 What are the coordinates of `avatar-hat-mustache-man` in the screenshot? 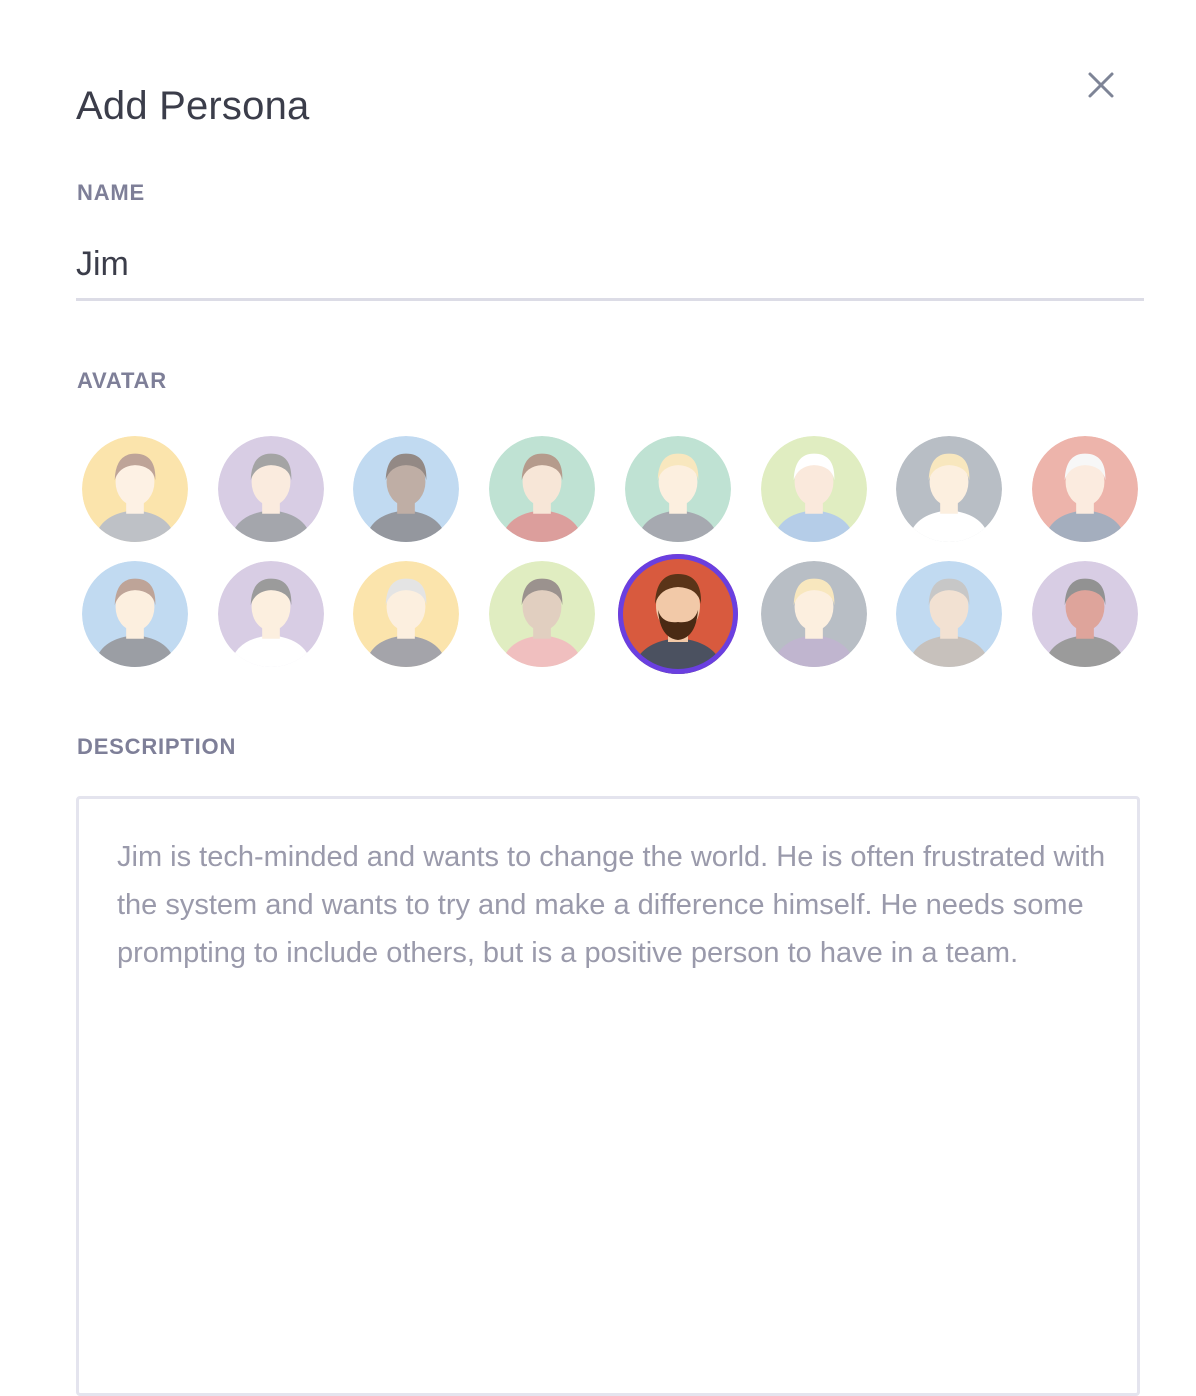 It's located at (270, 614).